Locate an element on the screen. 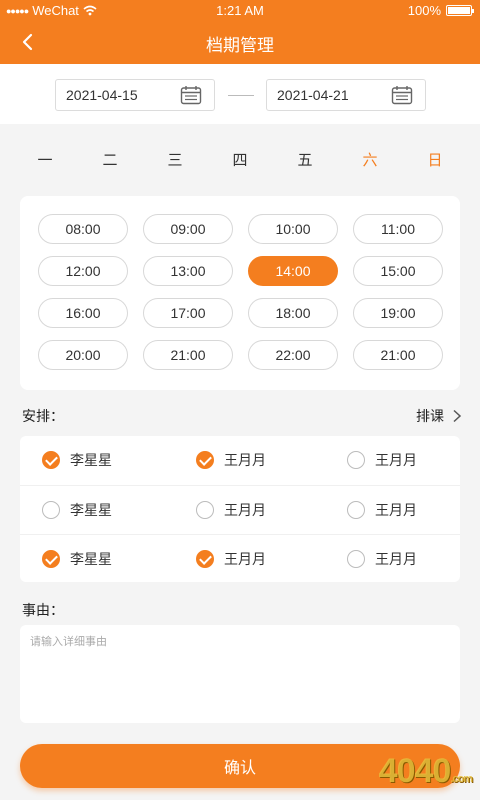 The image size is (480, 800). weekday-thu: 四 is located at coordinates (240, 160).